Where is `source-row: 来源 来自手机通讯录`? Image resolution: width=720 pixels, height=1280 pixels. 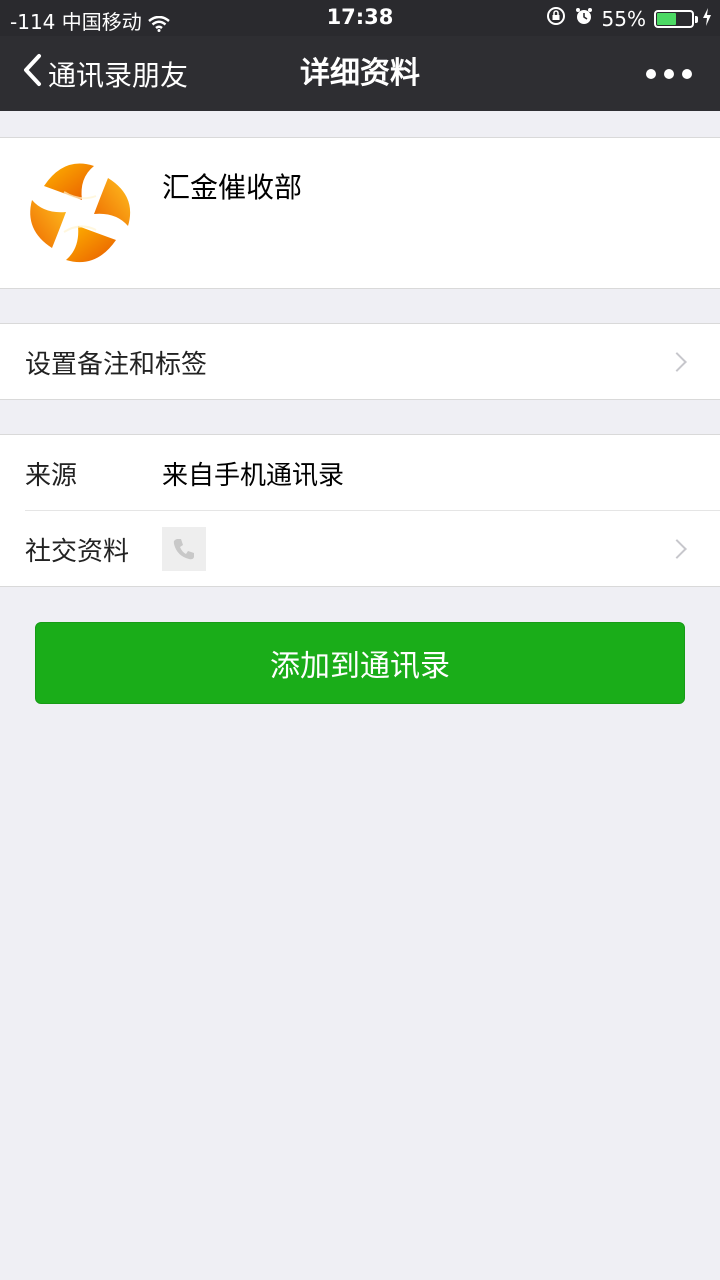
source-row: 来源 来自手机通讯录 is located at coordinates (360, 473).